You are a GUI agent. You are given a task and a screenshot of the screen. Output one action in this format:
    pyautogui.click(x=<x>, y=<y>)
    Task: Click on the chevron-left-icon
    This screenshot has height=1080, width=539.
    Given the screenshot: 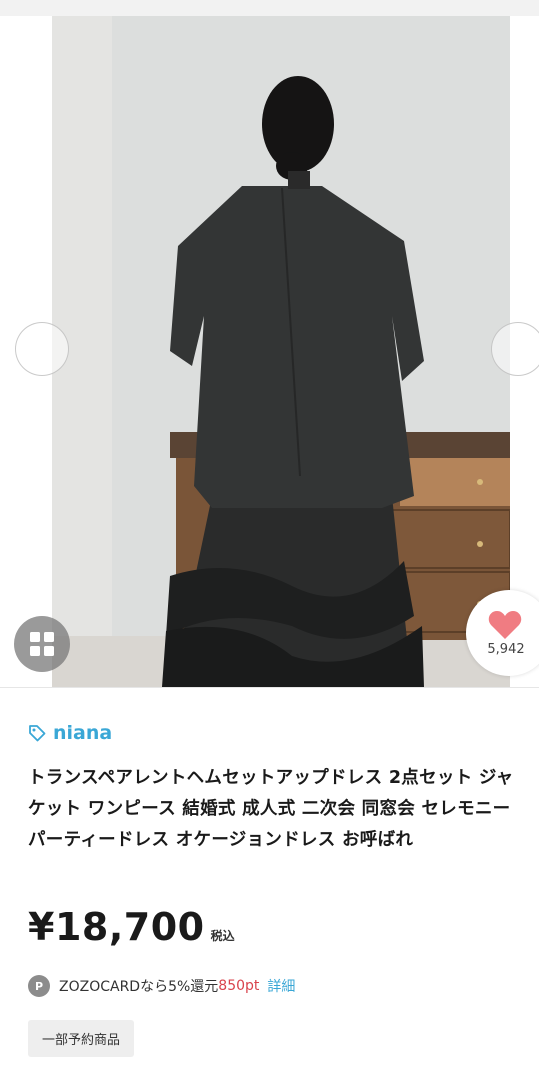 What is the action you would take?
    pyautogui.click(x=41, y=349)
    